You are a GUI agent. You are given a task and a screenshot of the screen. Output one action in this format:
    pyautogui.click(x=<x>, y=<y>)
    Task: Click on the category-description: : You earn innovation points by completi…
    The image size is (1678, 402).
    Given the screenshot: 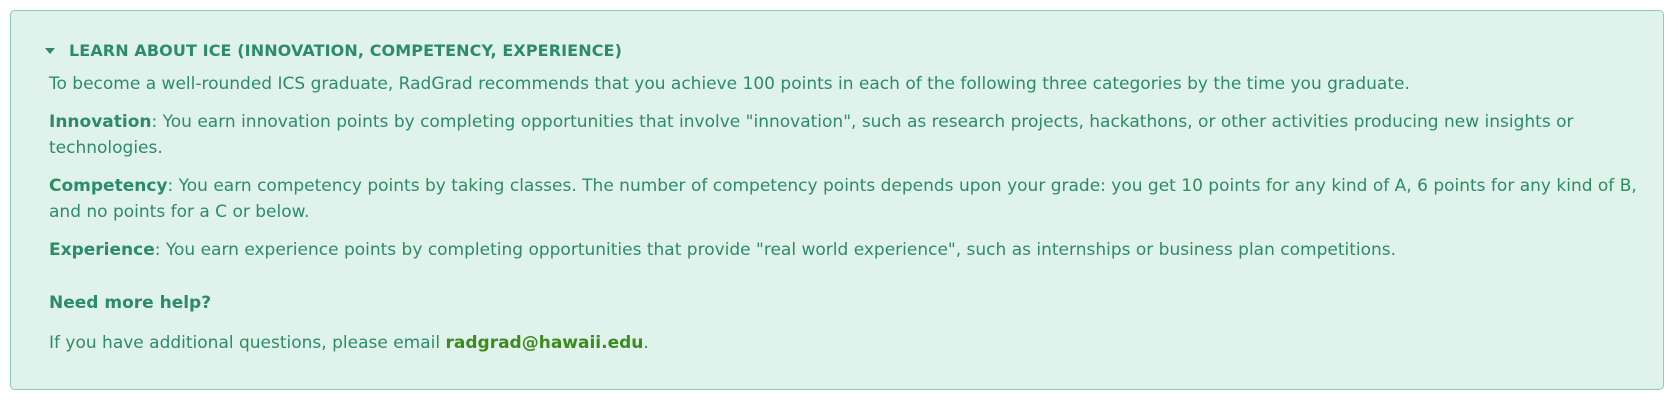 What is the action you would take?
    pyautogui.click(x=811, y=135)
    